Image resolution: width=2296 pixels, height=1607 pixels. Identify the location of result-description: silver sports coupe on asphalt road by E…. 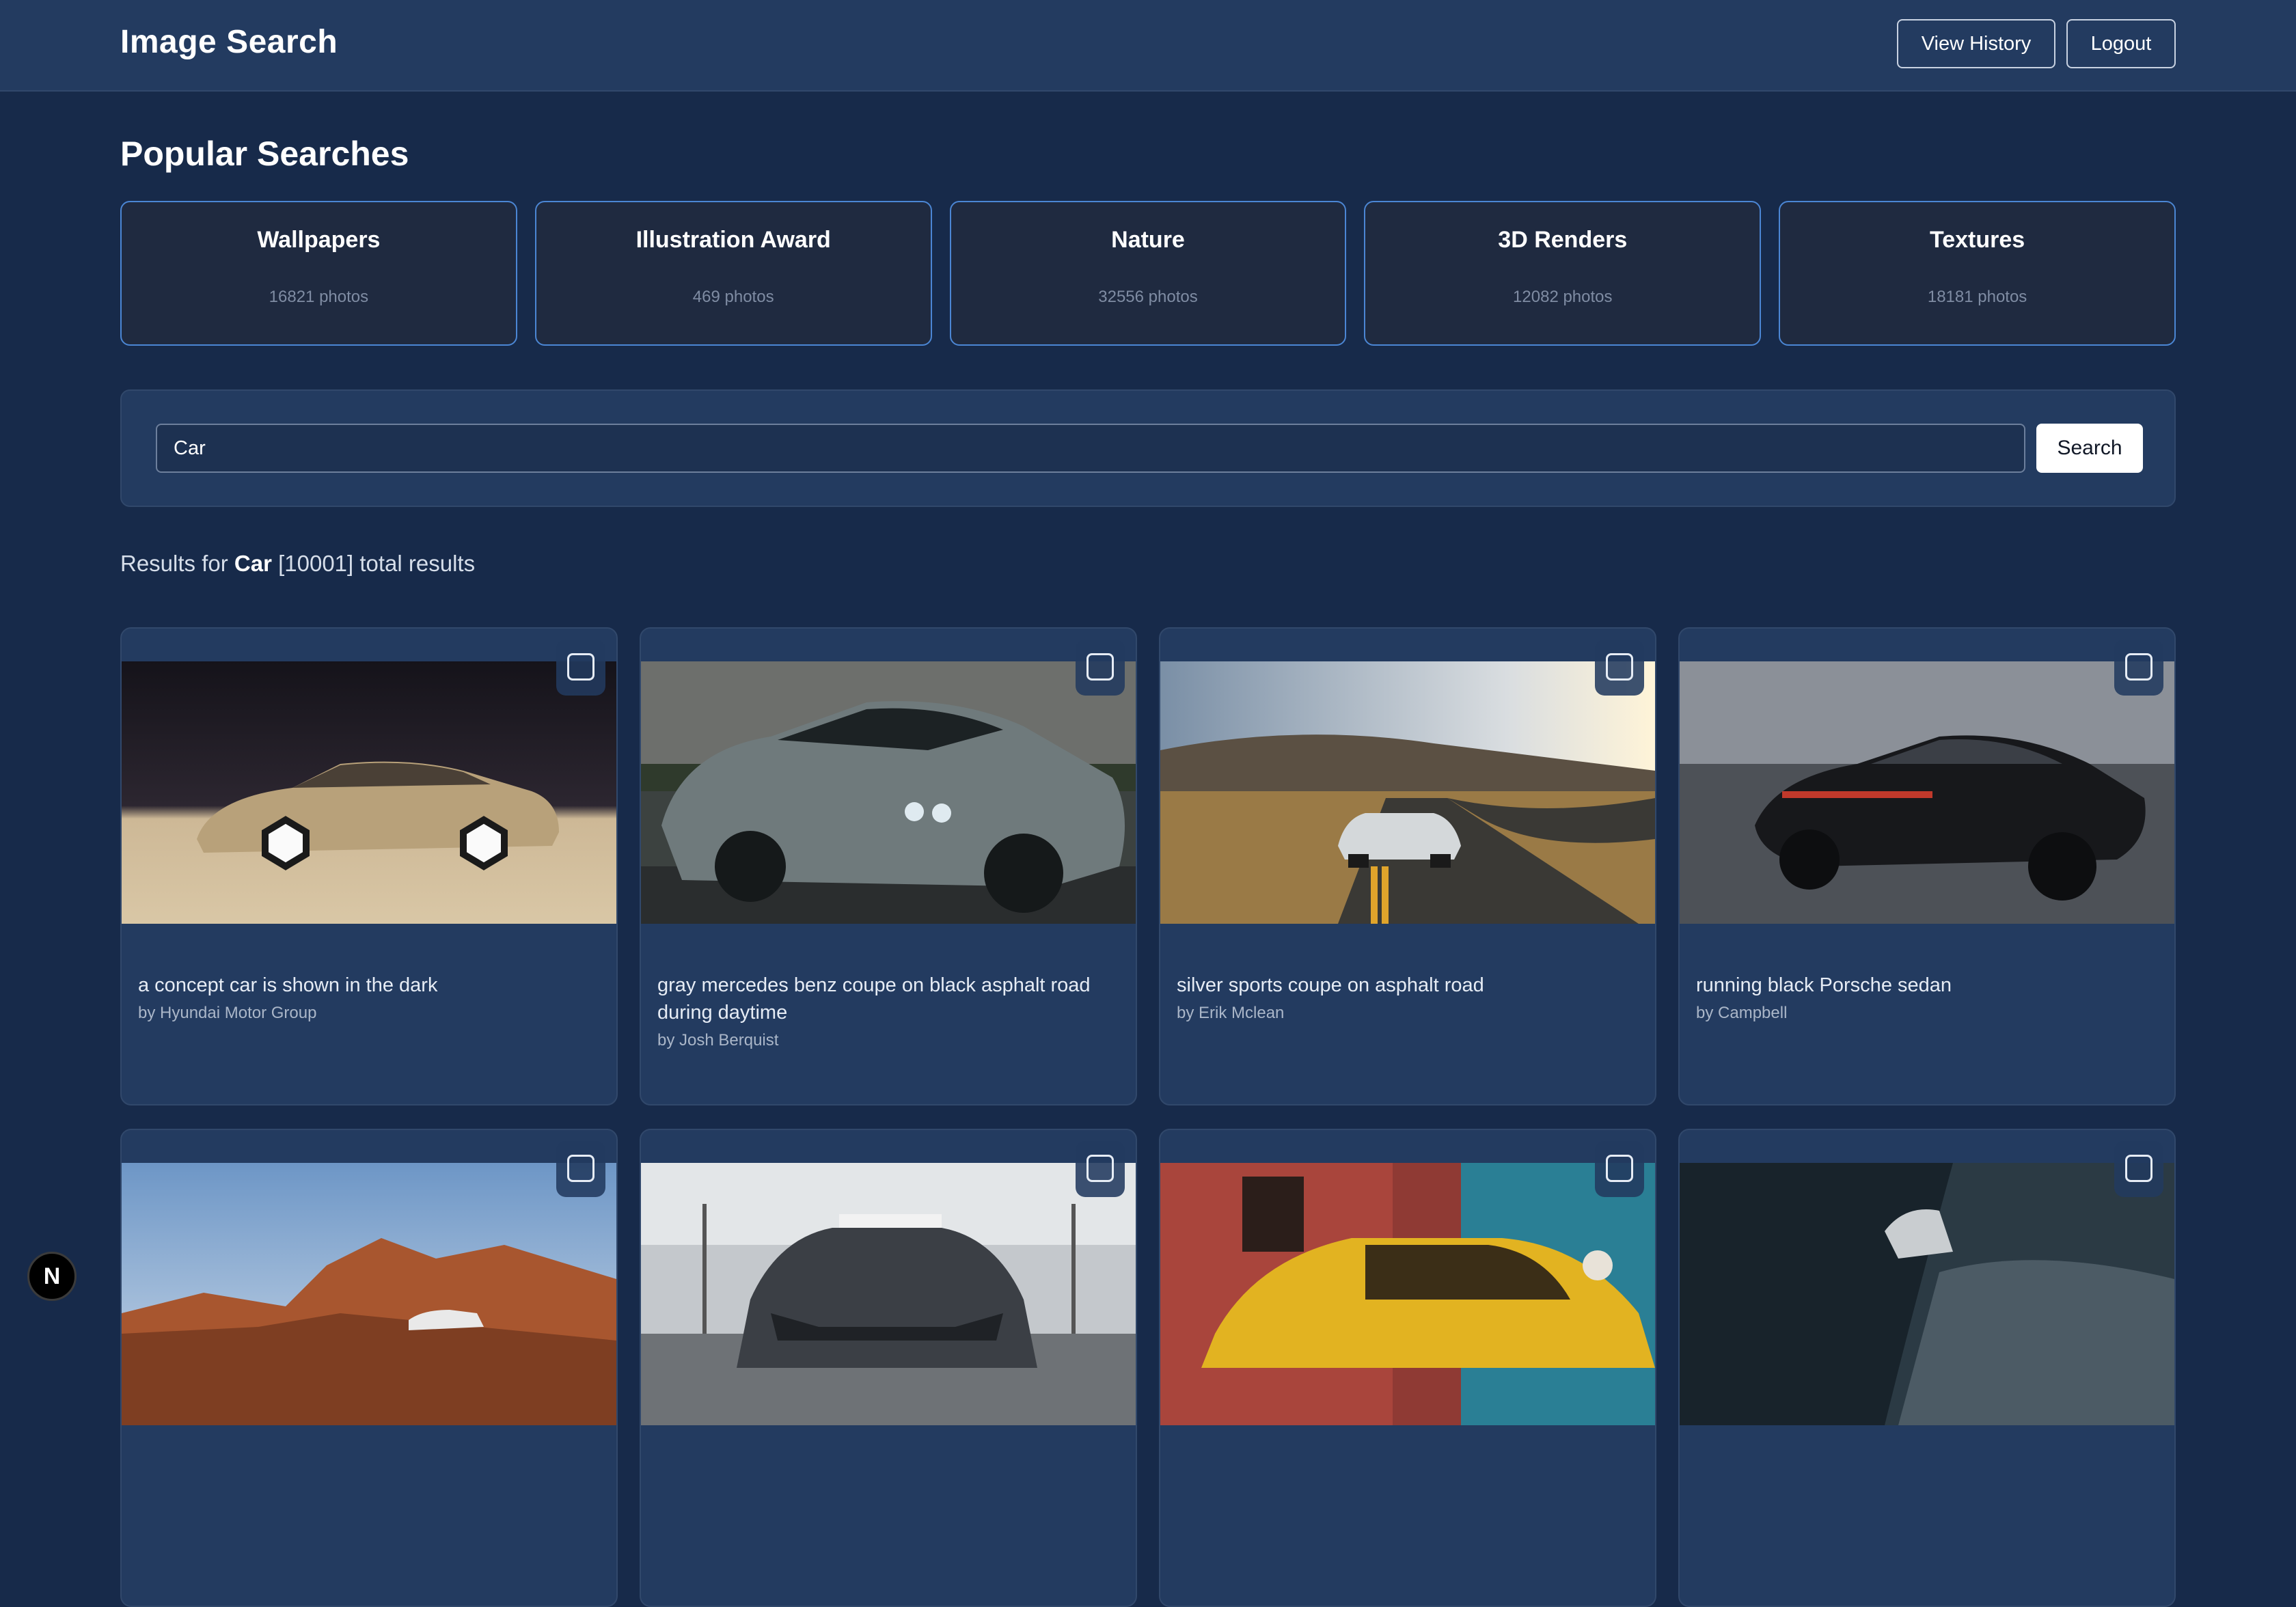
(1402, 998).